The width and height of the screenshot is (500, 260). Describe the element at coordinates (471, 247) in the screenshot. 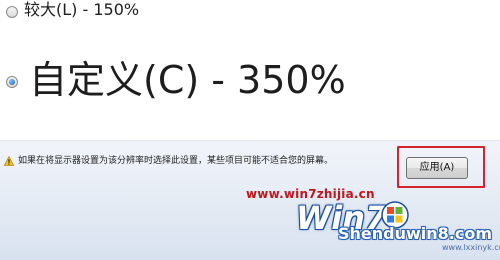

I see `watermark-small-url: www.lxxinyk.com` at that location.